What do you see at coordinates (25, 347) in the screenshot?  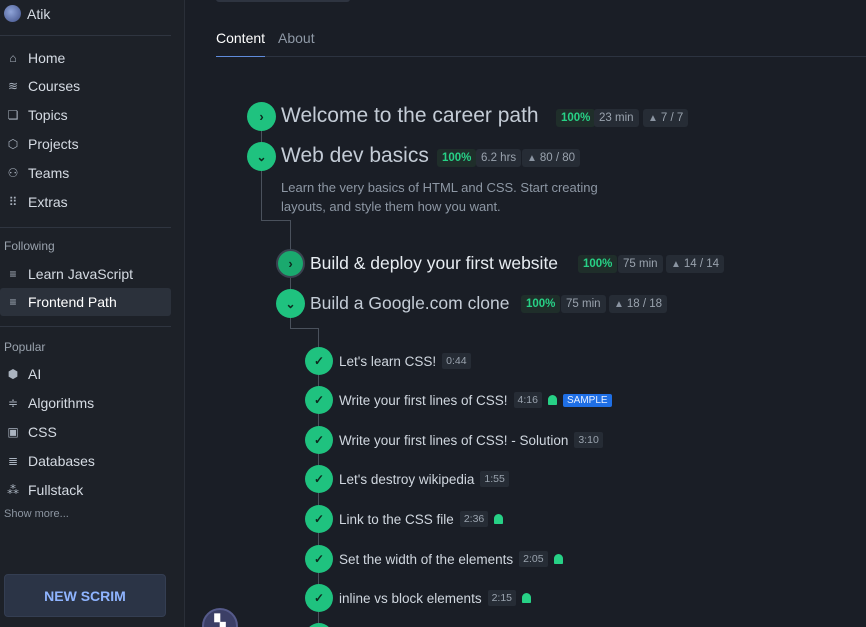 I see `popular-title: Popular` at bounding box center [25, 347].